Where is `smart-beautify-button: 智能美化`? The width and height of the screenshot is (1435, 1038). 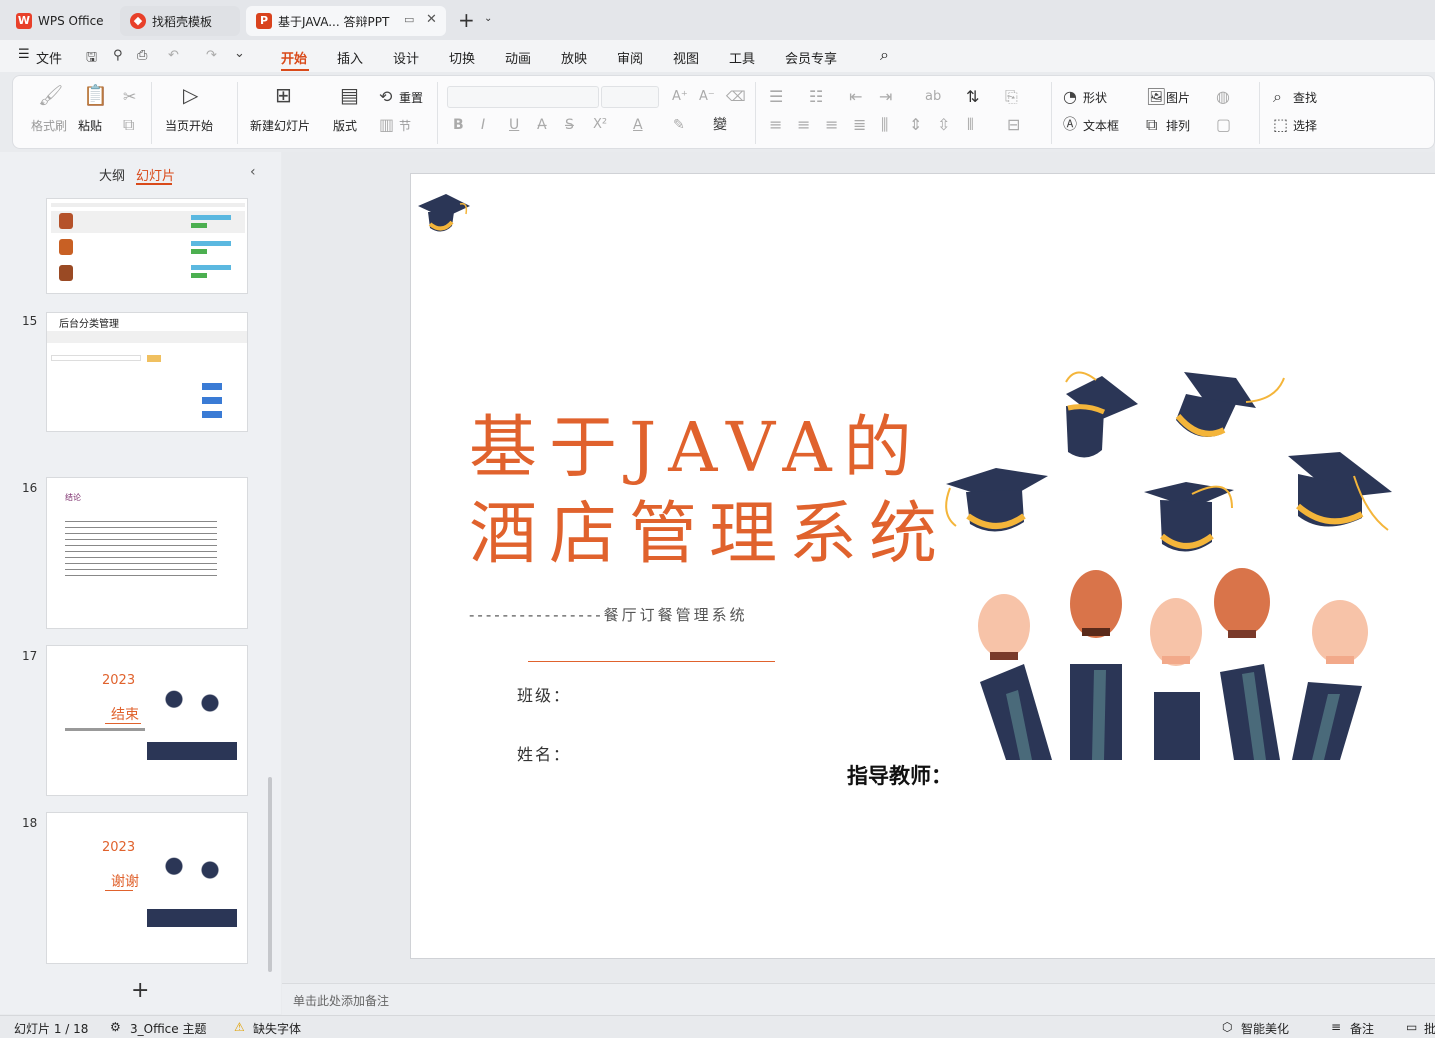
smart-beautify-button: 智能美化 is located at coordinates (1265, 1028).